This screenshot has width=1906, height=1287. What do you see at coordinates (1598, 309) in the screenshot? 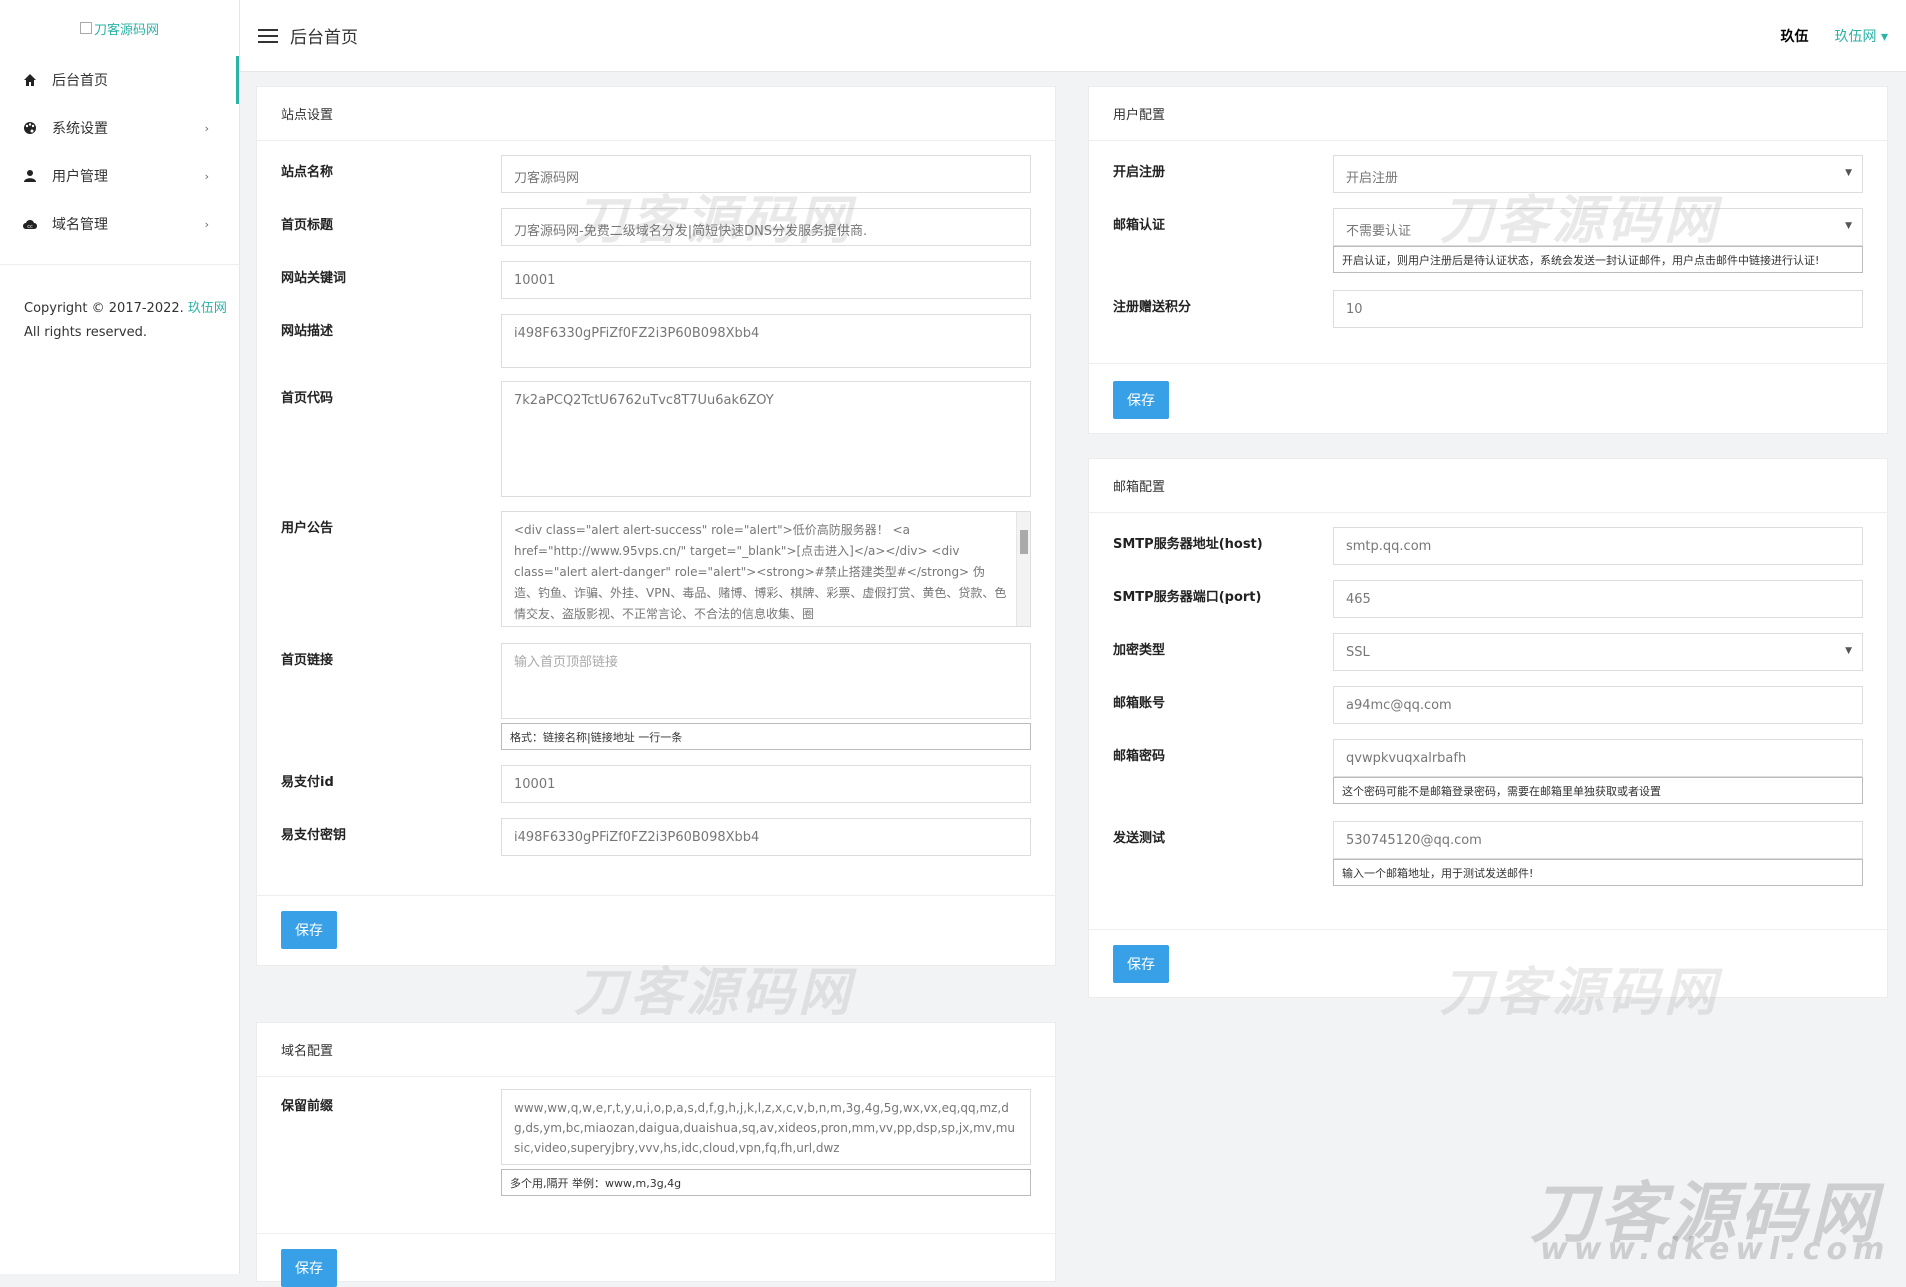
I see `register-points-input: 10` at bounding box center [1598, 309].